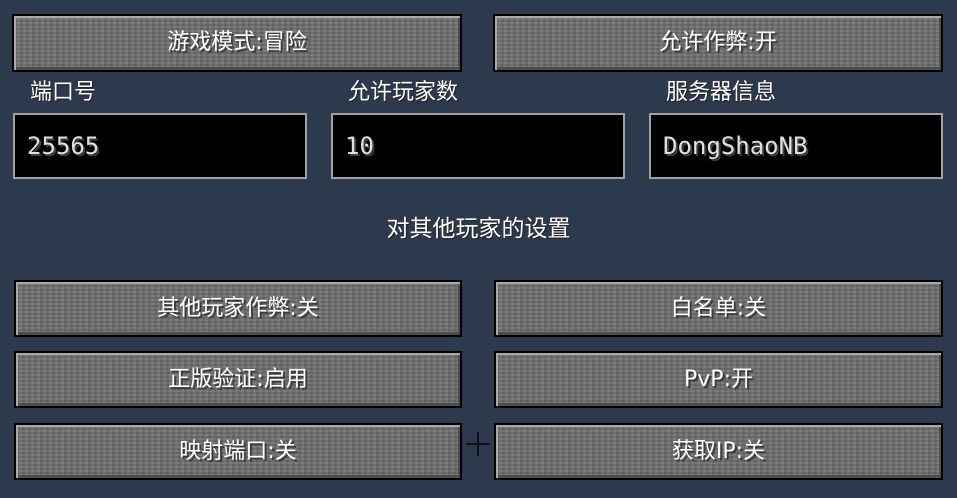 The width and height of the screenshot is (957, 498). Describe the element at coordinates (478, 146) in the screenshot. I see `max-players-input: 10` at that location.